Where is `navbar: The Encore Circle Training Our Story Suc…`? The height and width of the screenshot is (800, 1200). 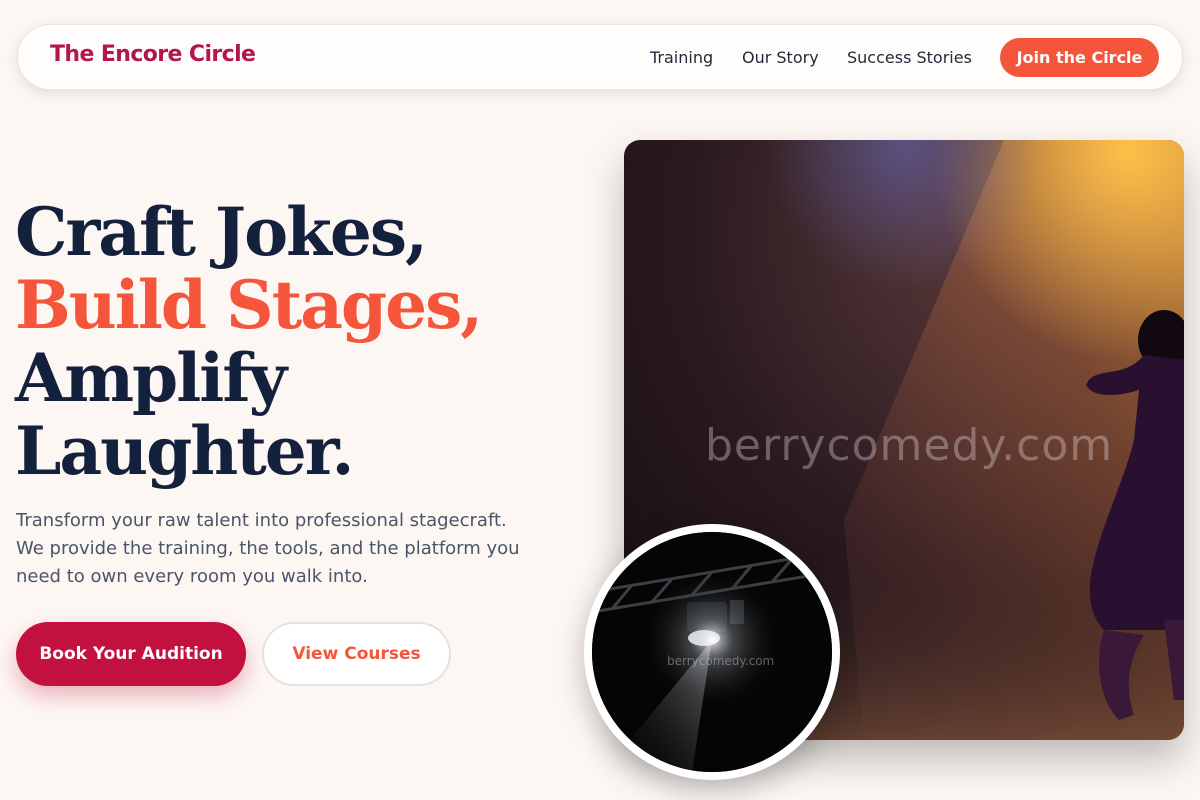 navbar: The Encore Circle Training Our Story Suc… is located at coordinates (600, 57).